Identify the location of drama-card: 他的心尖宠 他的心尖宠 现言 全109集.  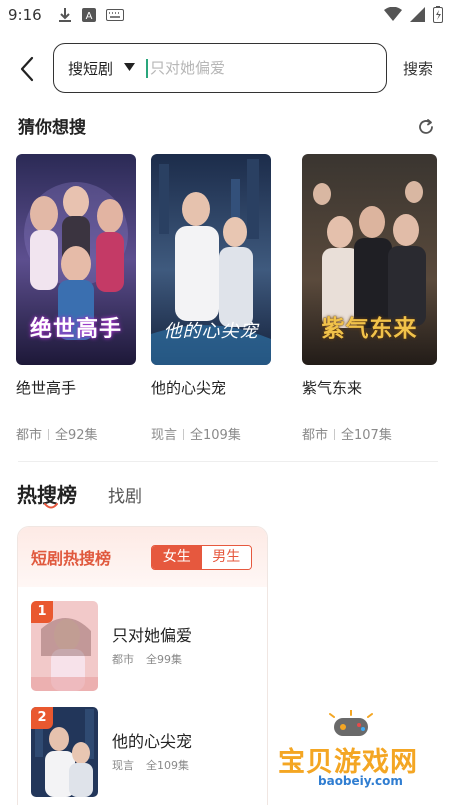
(211, 298).